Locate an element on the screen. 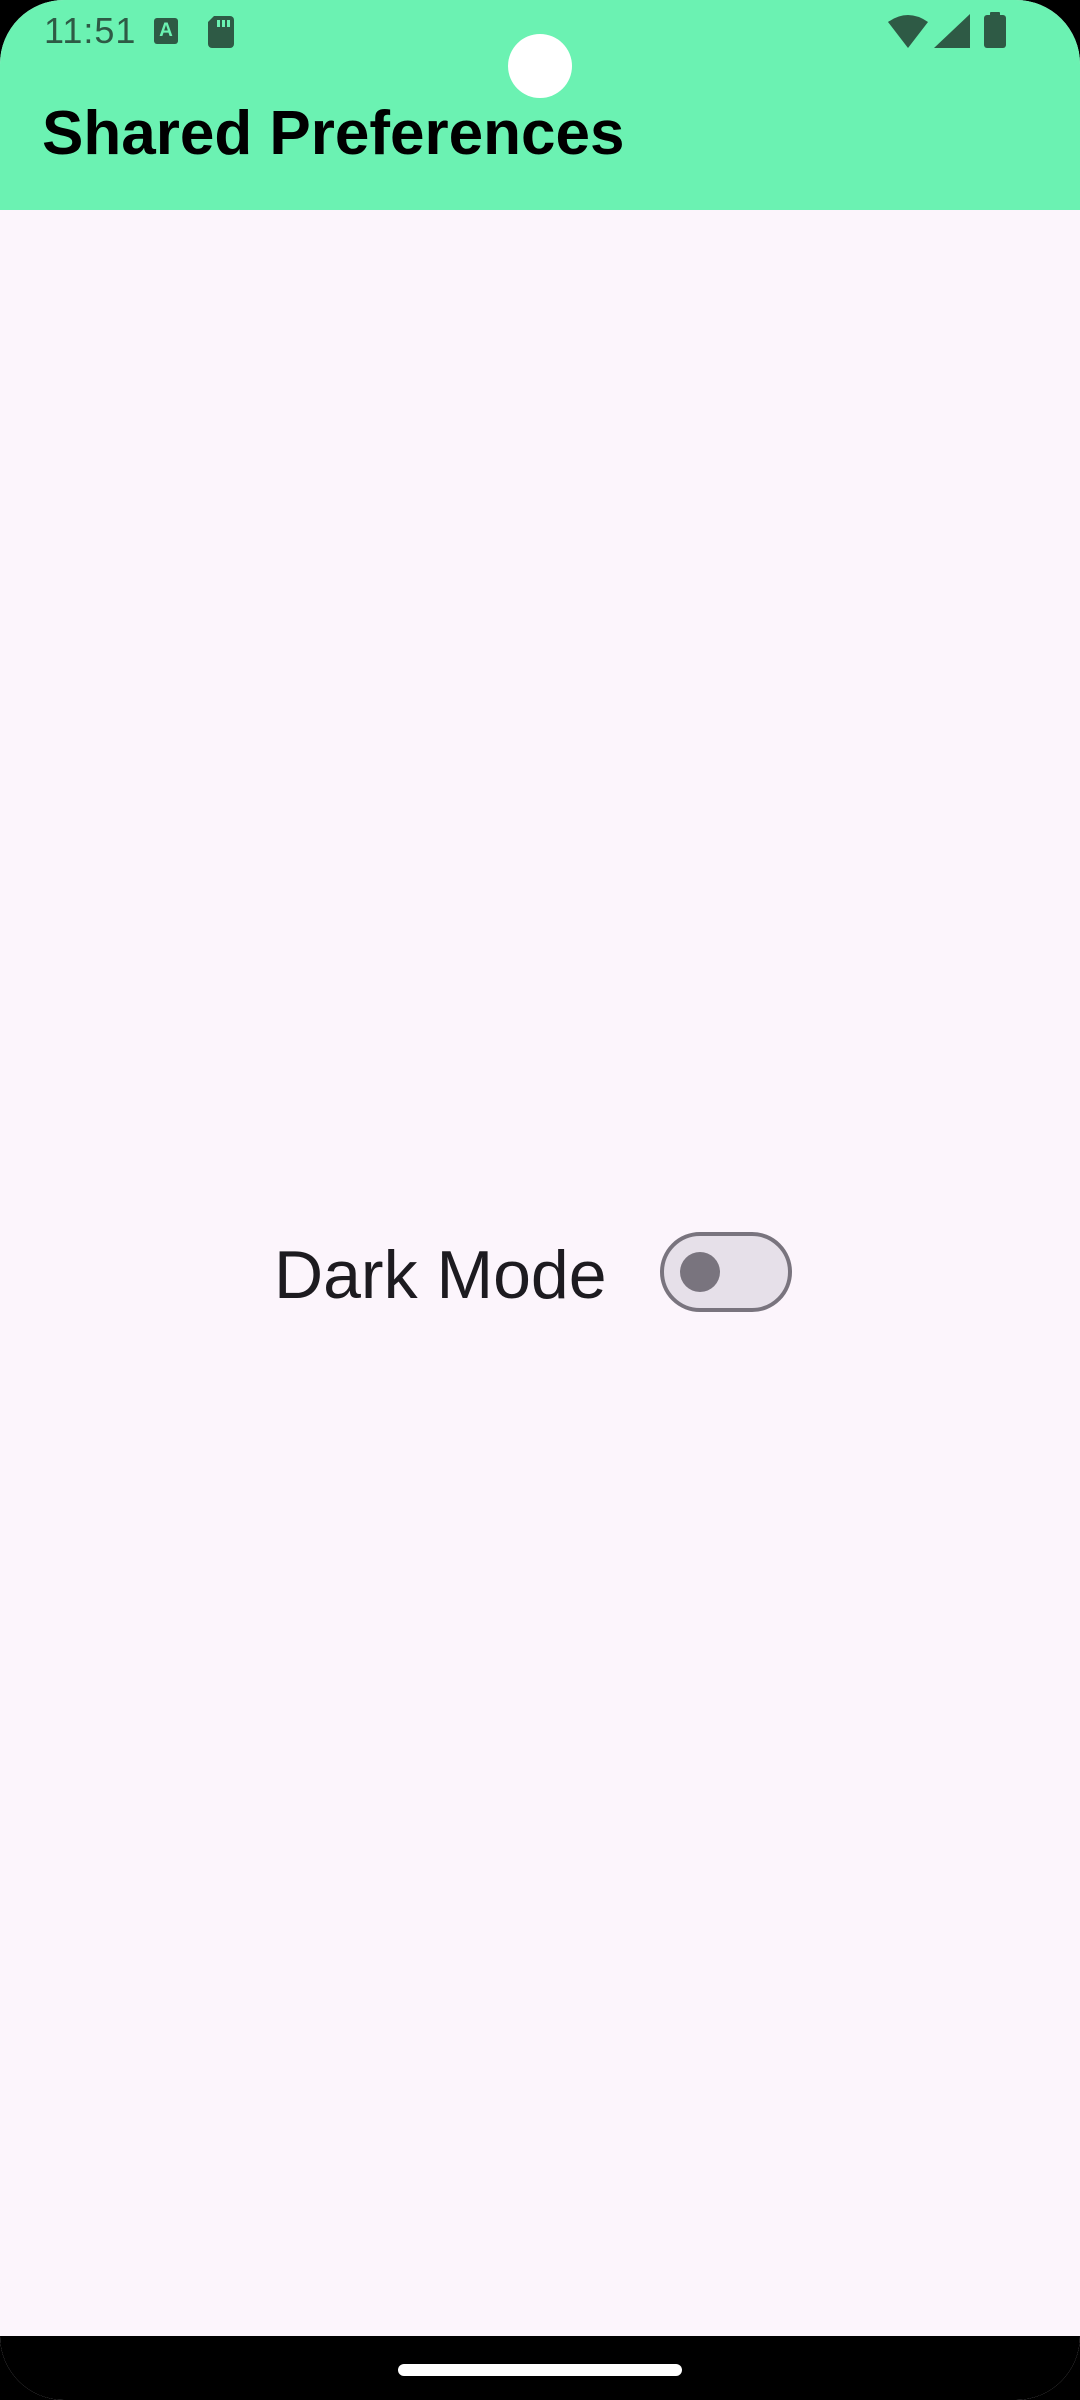  app-bar: 11:51 A Shared Preferences is located at coordinates (540, 105).